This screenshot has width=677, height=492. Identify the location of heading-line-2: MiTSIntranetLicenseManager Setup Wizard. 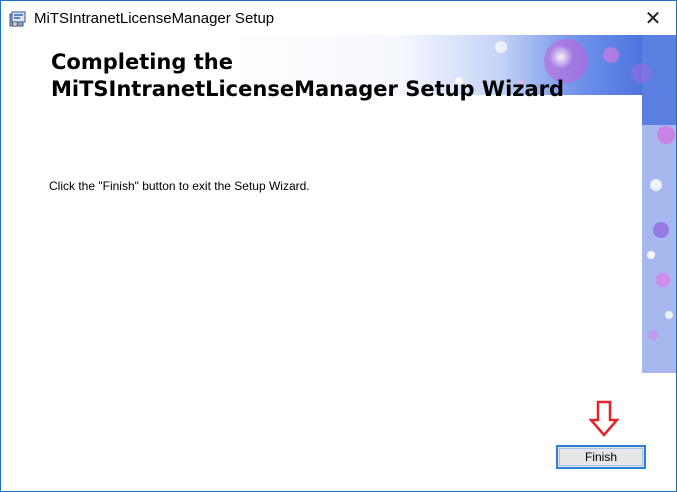
(308, 89).